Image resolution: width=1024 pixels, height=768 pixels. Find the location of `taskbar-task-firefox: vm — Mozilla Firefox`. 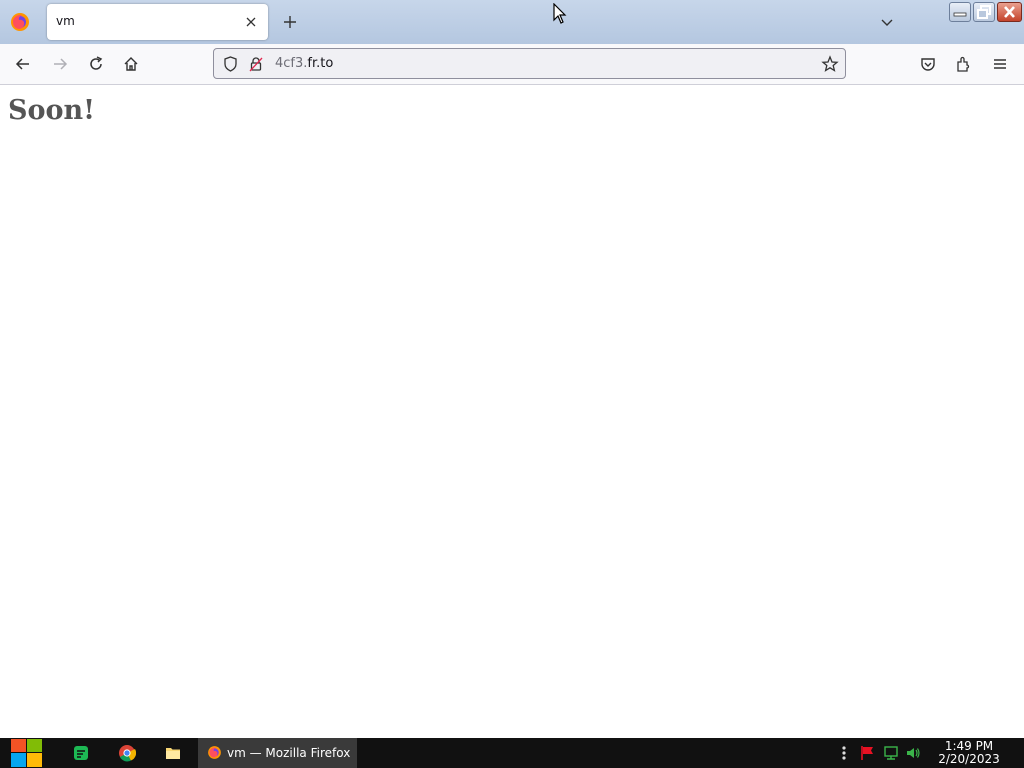

taskbar-task-firefox: vm — Mozilla Firefox is located at coordinates (277, 753).